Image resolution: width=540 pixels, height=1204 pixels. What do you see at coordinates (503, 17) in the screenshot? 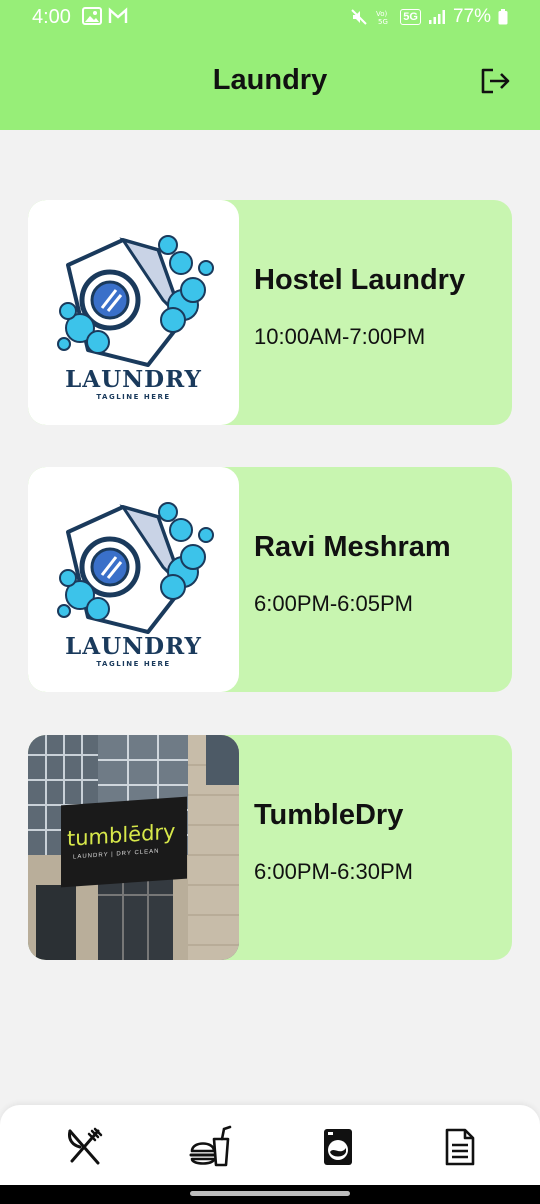
I see `battery-icon` at bounding box center [503, 17].